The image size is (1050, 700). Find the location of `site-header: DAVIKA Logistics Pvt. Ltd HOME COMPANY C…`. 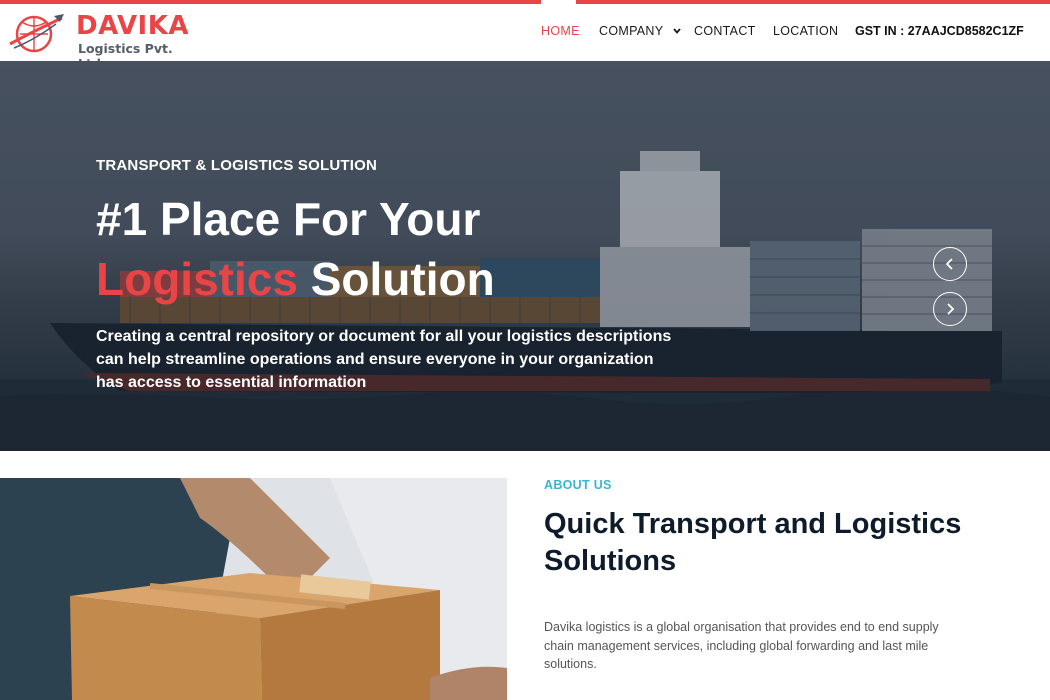

site-header: DAVIKA Logistics Pvt. Ltd HOME COMPANY C… is located at coordinates (525, 37).